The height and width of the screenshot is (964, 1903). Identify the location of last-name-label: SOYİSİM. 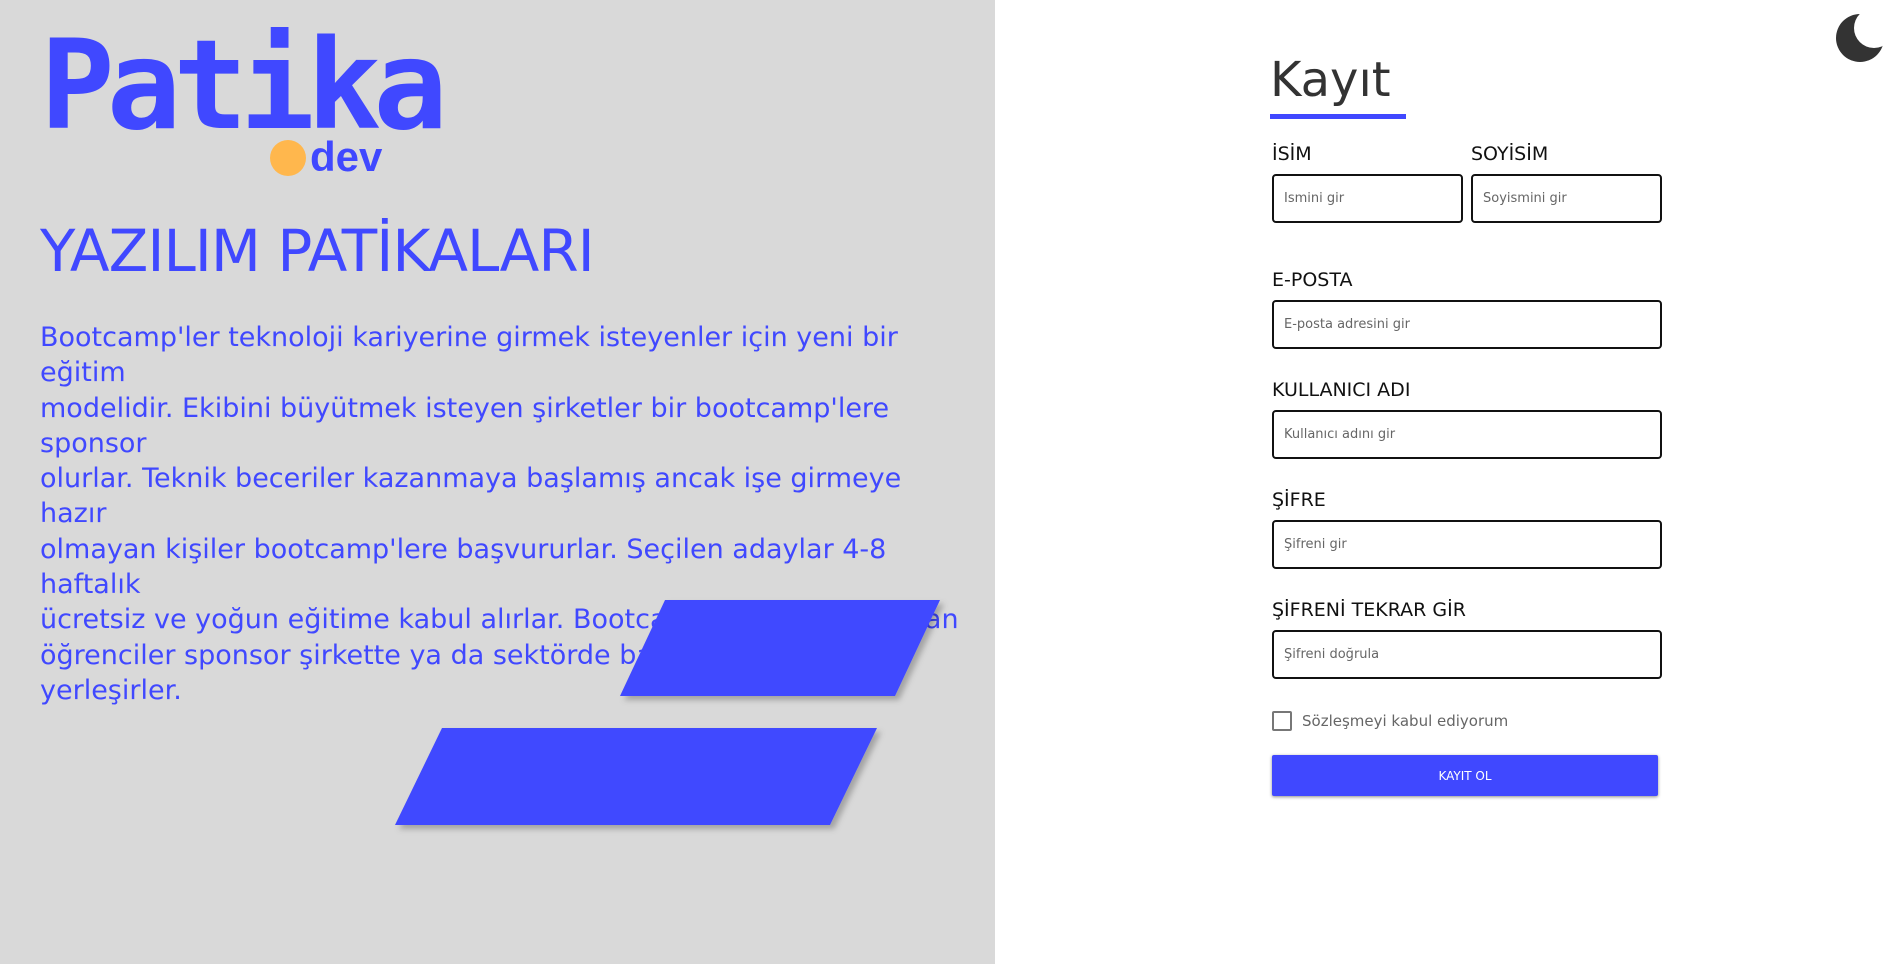
(1510, 154).